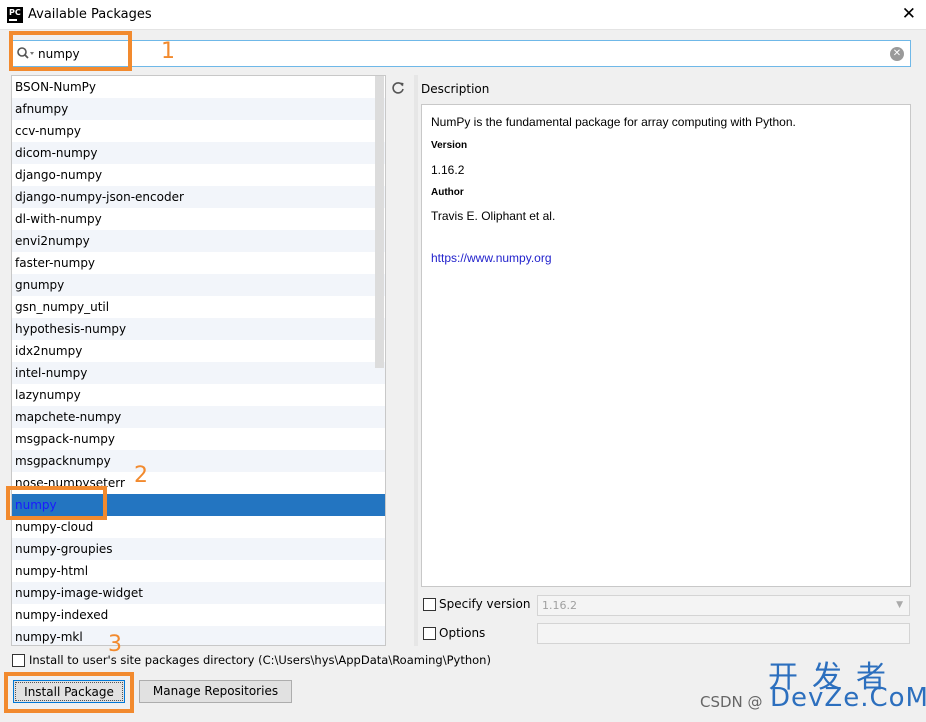 The height and width of the screenshot is (722, 926). I want to click on package-row: mapchete-numpy, so click(198, 417).